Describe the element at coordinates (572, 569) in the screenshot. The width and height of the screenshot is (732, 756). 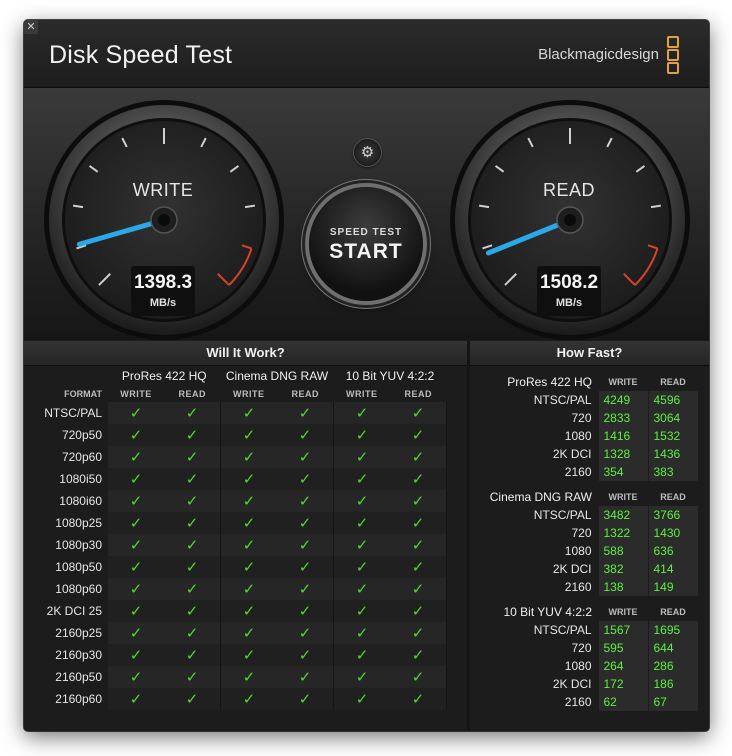
I see `resolution-label: 2K DCI` at that location.